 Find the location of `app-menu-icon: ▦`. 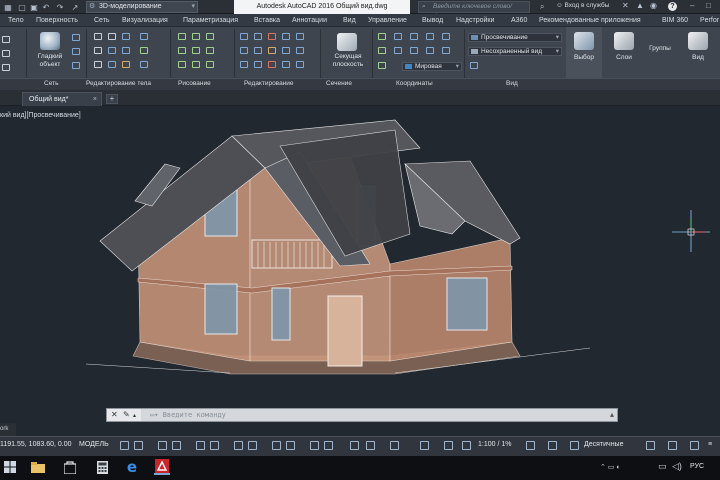

app-menu-icon: ▦ is located at coordinates (8, 7).